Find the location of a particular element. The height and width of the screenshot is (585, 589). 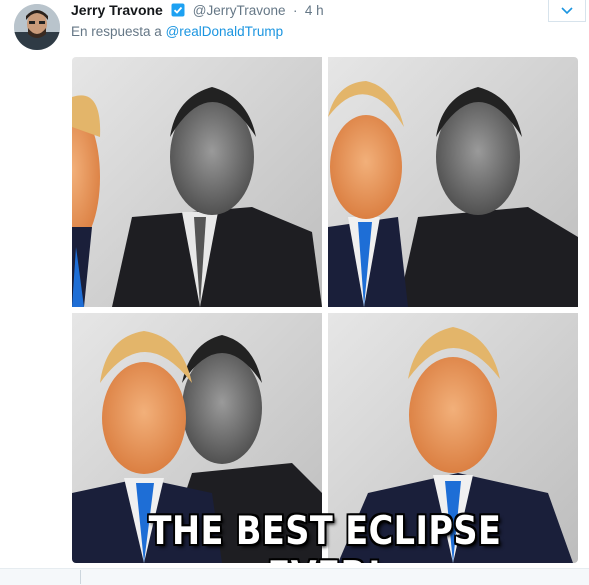

tweet-menu-button is located at coordinates (567, 11).